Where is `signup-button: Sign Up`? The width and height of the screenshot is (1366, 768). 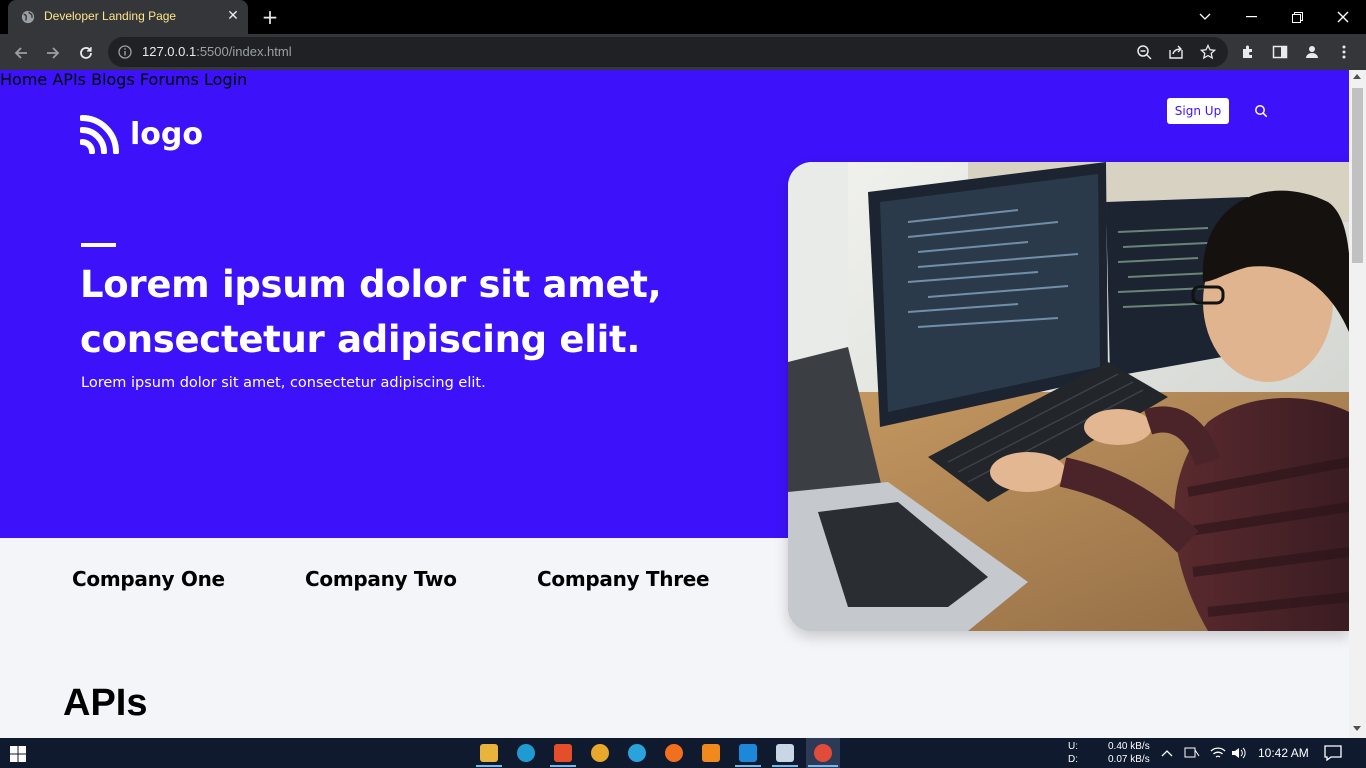 signup-button: Sign Up is located at coordinates (1198, 111).